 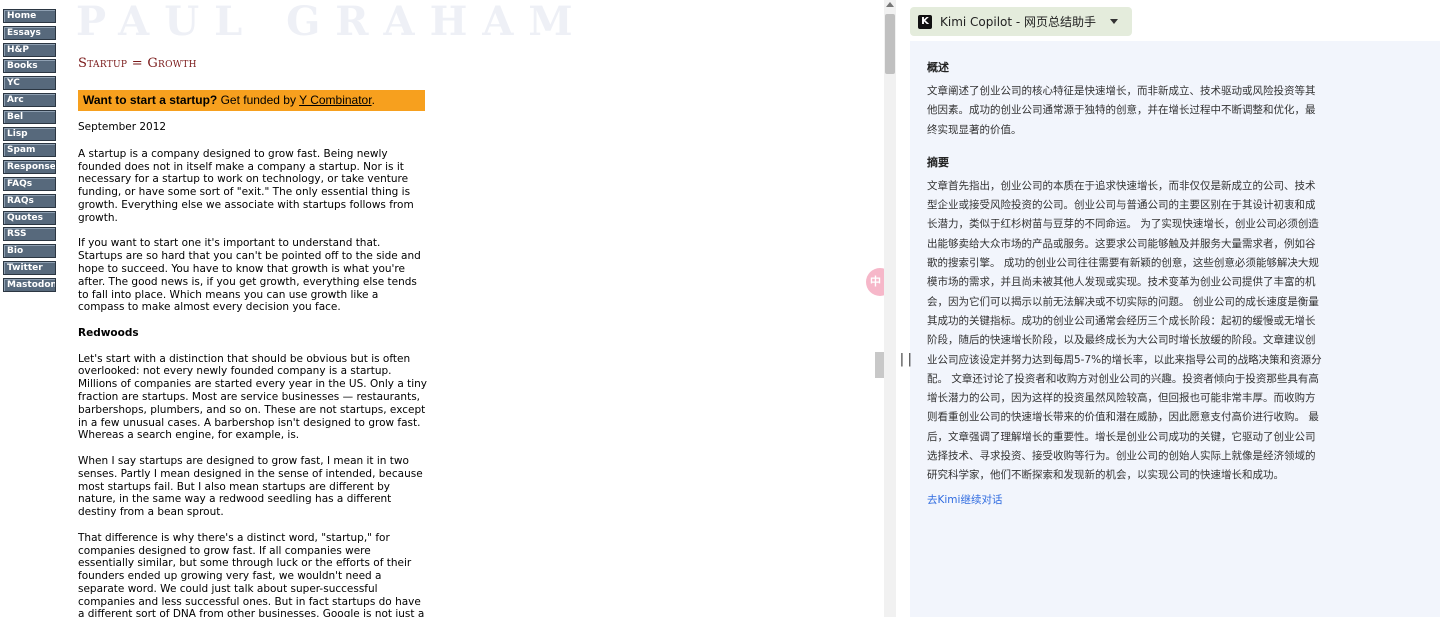 I want to click on page-scrollbar, so click(x=890, y=308).